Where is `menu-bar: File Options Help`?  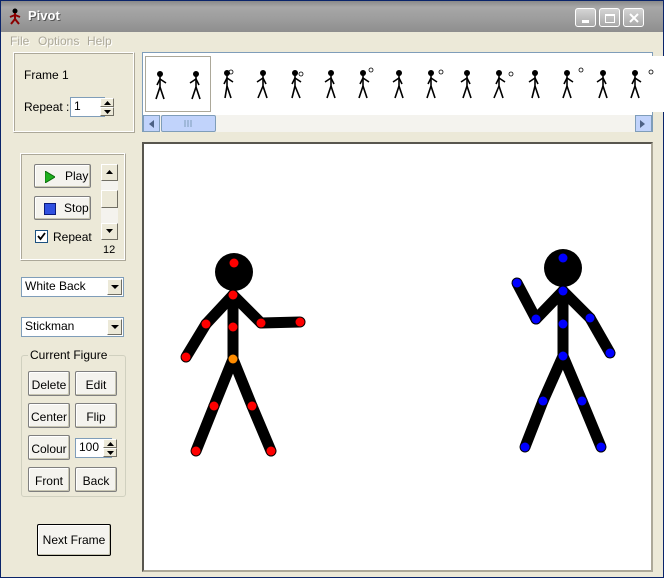
menu-bar: File Options Help is located at coordinates (332, 41).